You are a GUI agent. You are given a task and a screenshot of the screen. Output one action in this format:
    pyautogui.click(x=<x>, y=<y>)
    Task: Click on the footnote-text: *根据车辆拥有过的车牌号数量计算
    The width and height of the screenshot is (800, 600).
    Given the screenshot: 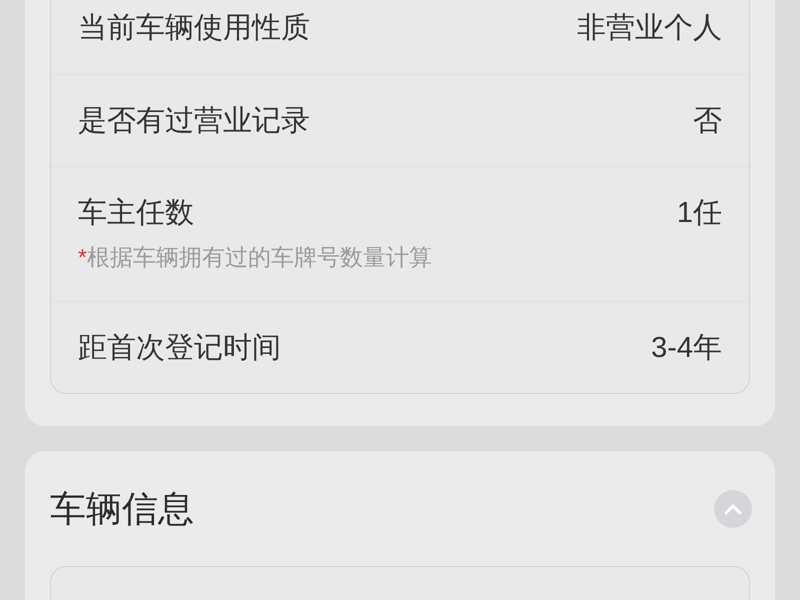 What is the action you would take?
    pyautogui.click(x=255, y=257)
    